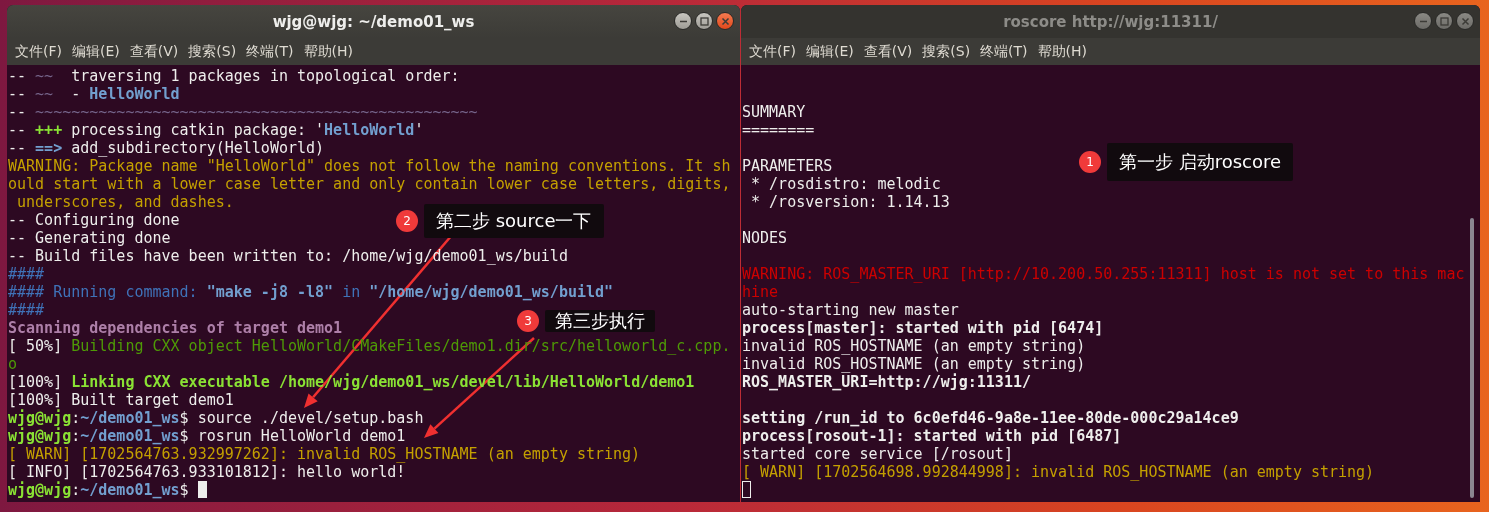 This screenshot has width=1489, height=512. Describe the element at coordinates (778, 130) in the screenshot. I see `terminal-line: ========` at that location.